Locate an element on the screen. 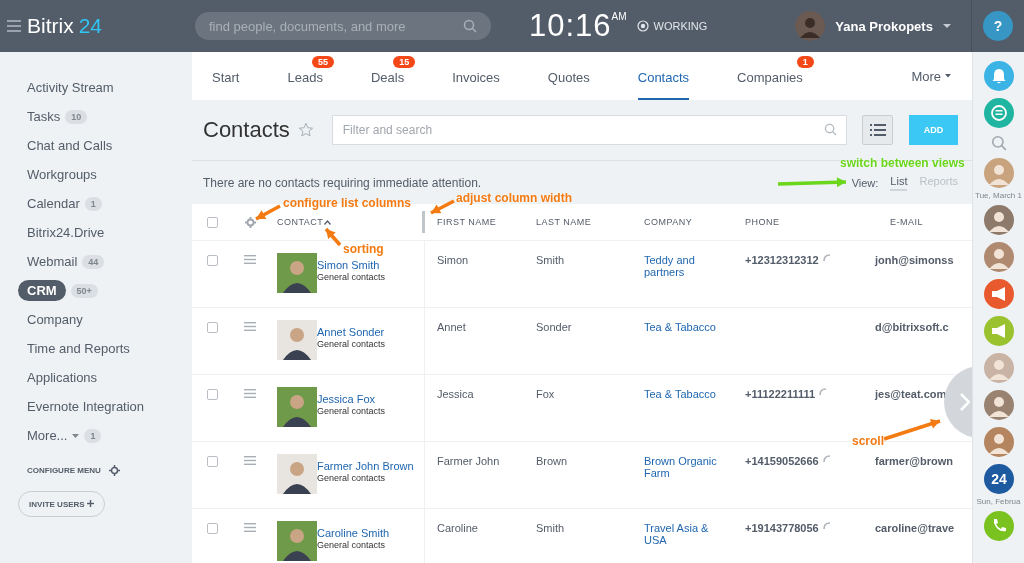  menu-item: Workgroups is located at coordinates (62, 174).